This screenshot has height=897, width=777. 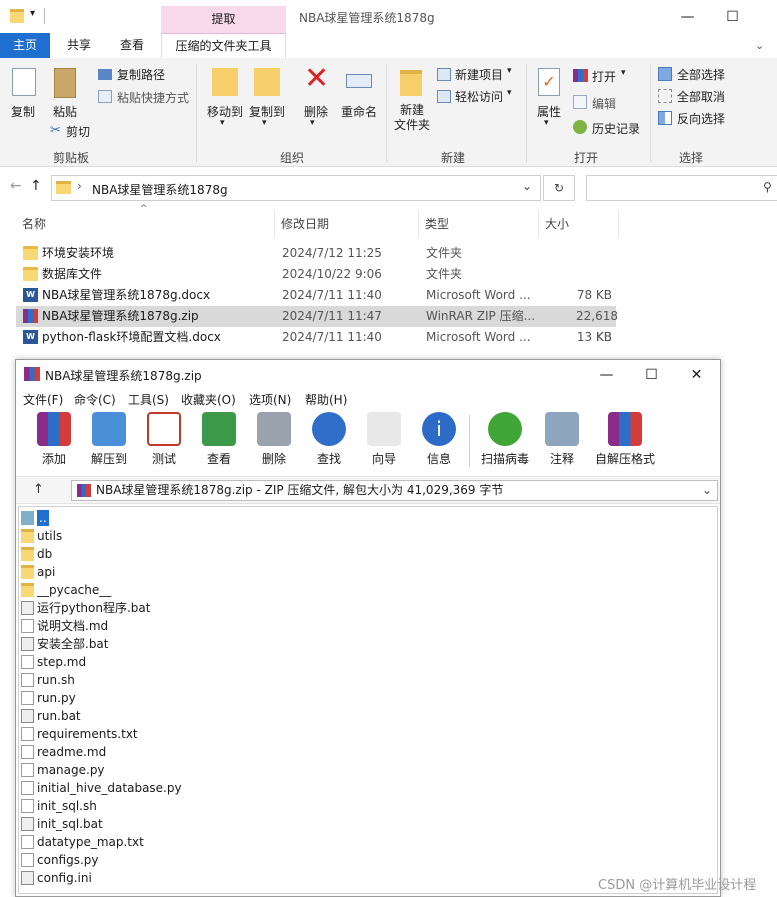 I want to click on tab-share: 共享, so click(x=79, y=45).